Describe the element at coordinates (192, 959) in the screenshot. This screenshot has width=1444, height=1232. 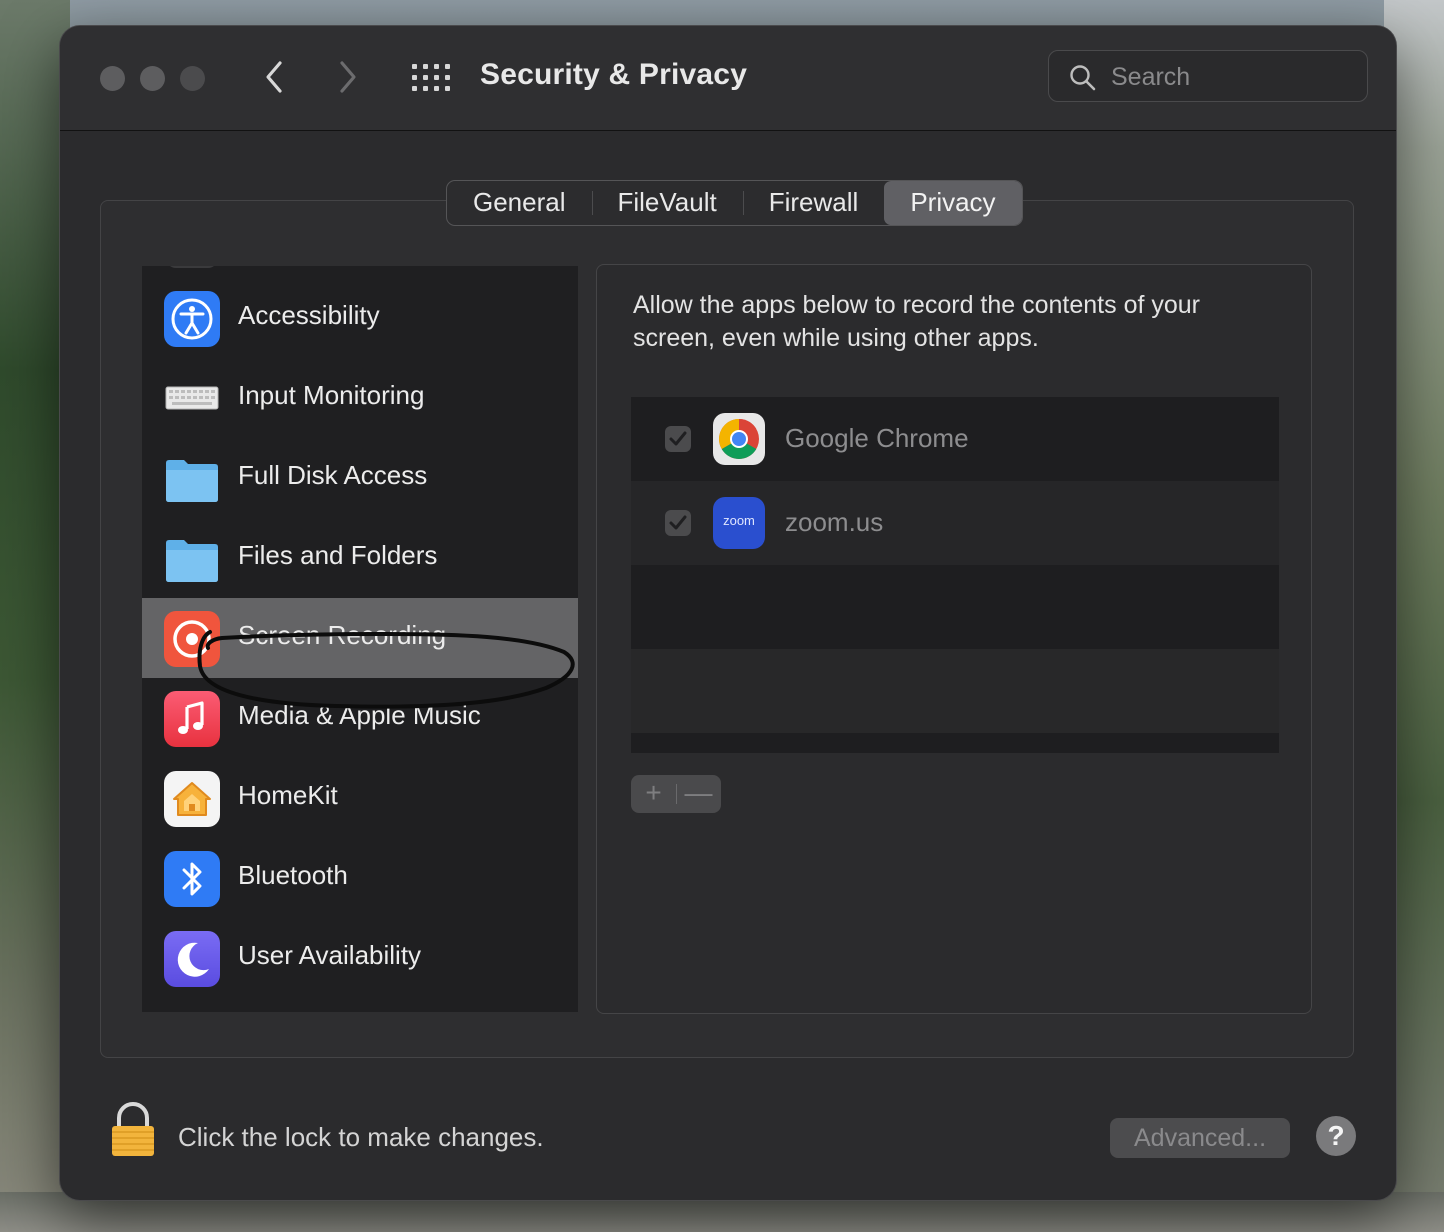
I see `moon-icon` at that location.